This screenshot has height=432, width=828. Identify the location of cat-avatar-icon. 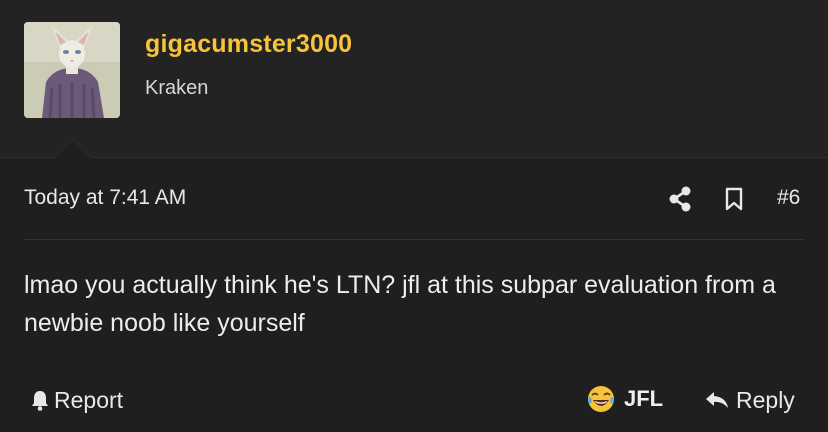
(72, 70).